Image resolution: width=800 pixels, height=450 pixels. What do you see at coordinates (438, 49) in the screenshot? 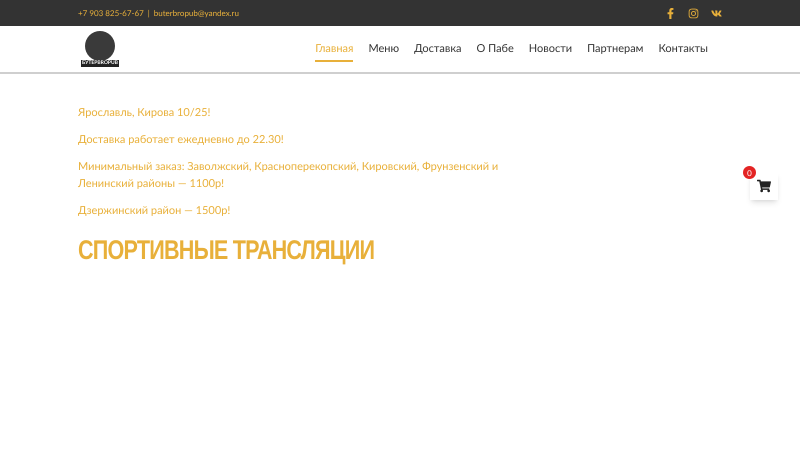
I see `nav-link: Доставка` at bounding box center [438, 49].